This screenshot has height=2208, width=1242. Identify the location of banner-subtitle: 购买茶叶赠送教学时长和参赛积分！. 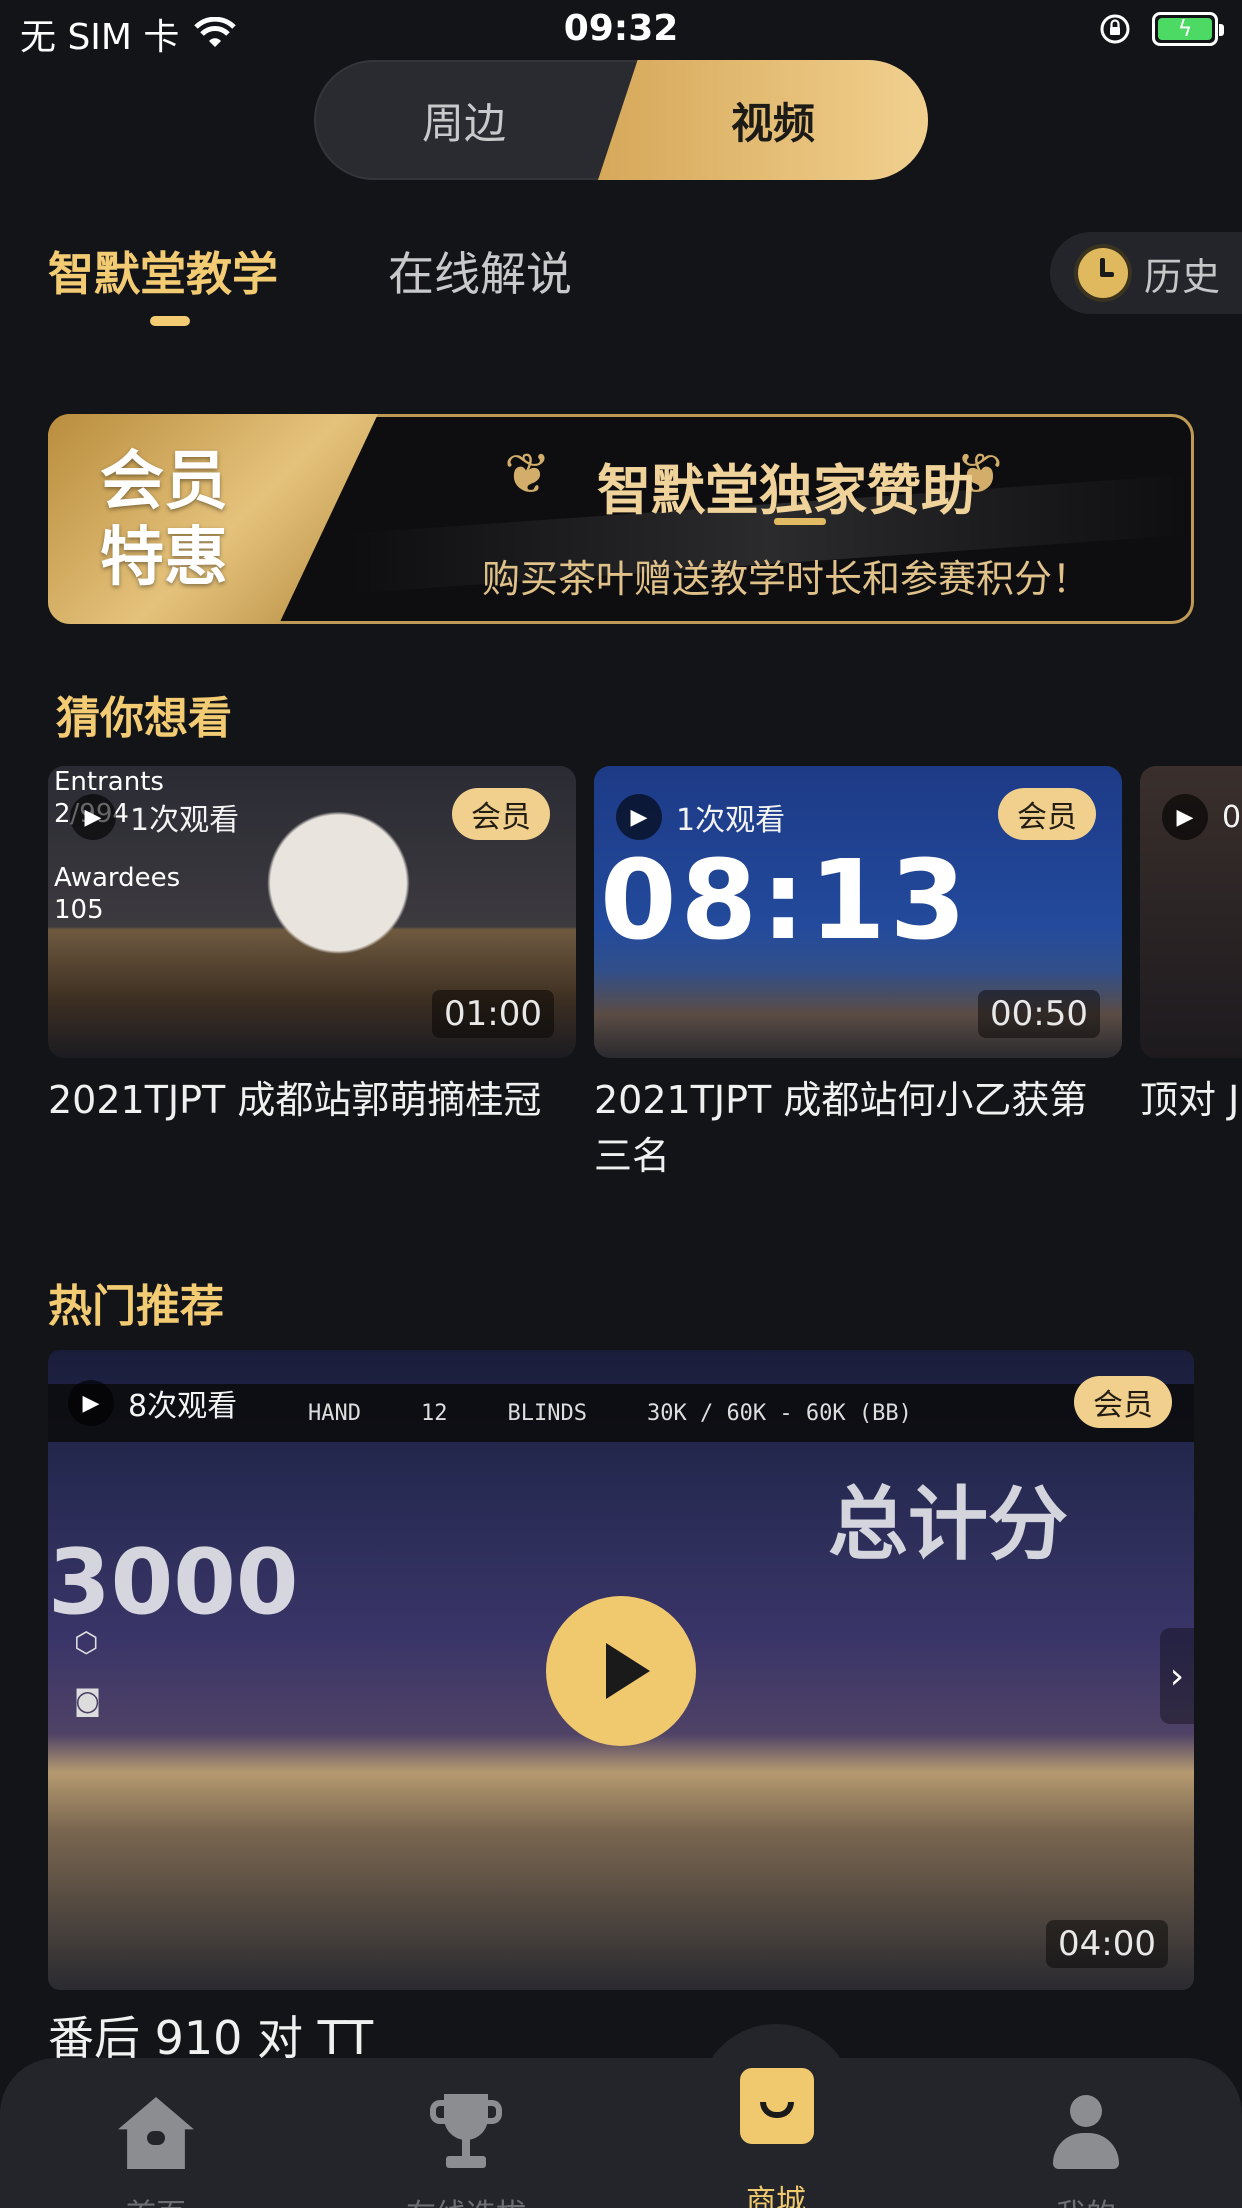
(785, 579).